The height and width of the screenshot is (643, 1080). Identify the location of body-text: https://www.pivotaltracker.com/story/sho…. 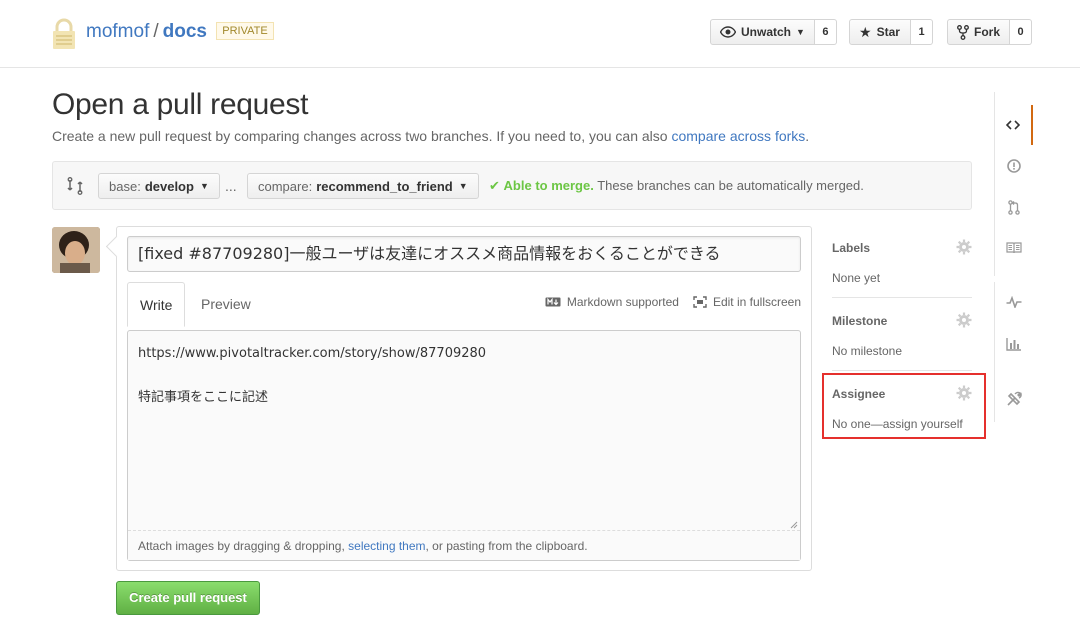
(312, 375).